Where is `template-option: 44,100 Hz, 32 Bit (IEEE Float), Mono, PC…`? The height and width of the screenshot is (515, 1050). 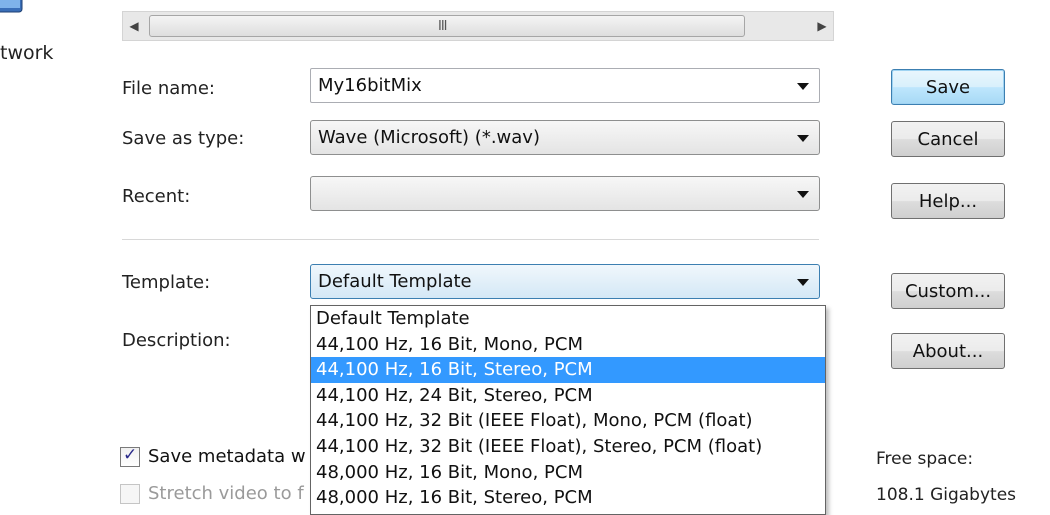 template-option: 44,100 Hz, 32 Bit (IEEE Float), Mono, PC… is located at coordinates (568, 421).